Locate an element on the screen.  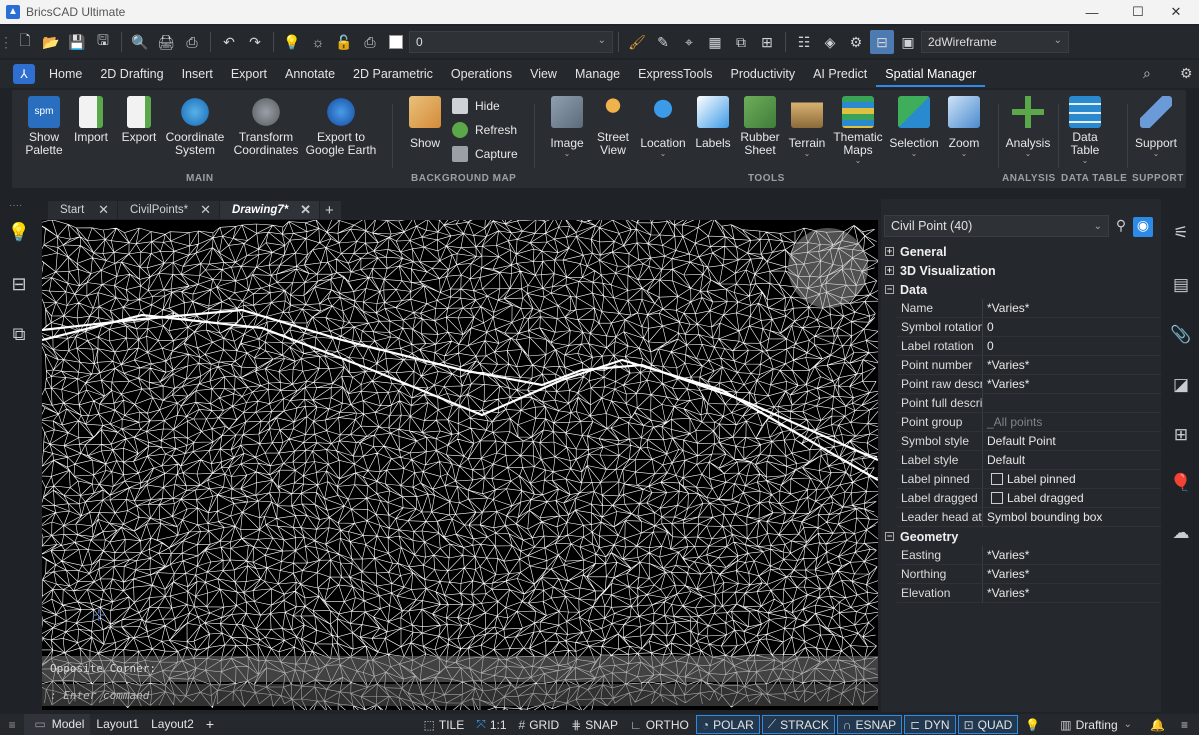
analysis-button: Analysis ⌄ is located at coordinates (1028, 127).